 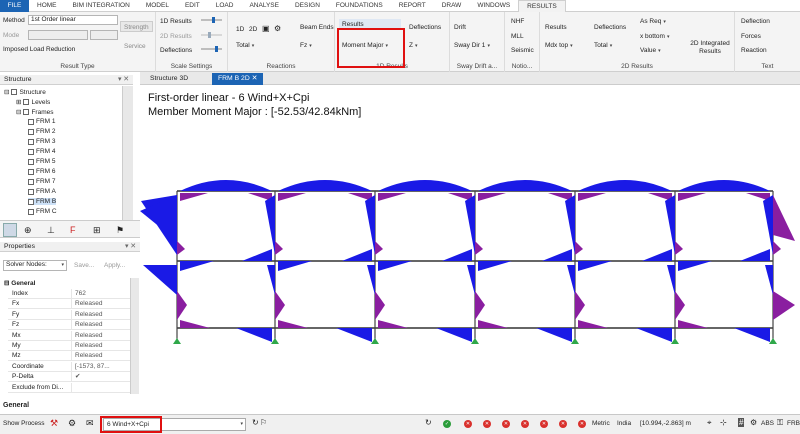 I want to click on error-icon-6: ✕, so click(x=563, y=424).